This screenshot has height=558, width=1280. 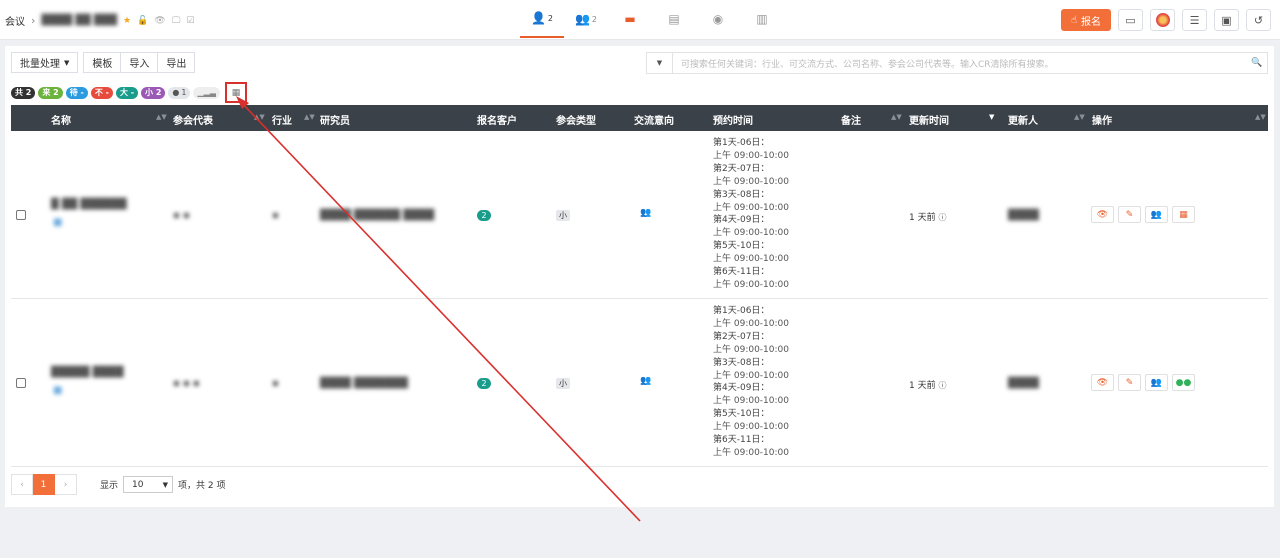 I want to click on breadcrumb: 会议 › ████ ██ ███ ★ 🔓 👁 🖵 ☑, so click(x=99, y=20).